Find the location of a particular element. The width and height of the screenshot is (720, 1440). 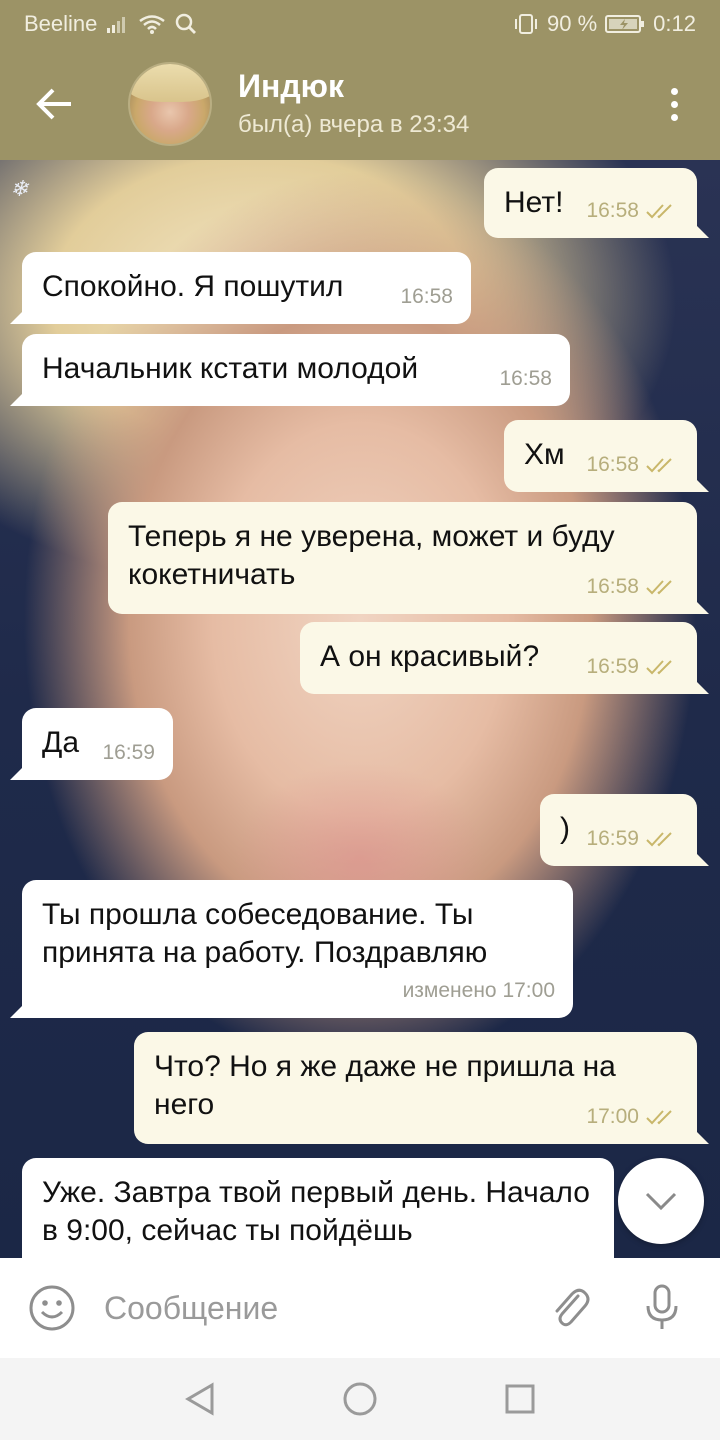

contact-avatar is located at coordinates (170, 104).